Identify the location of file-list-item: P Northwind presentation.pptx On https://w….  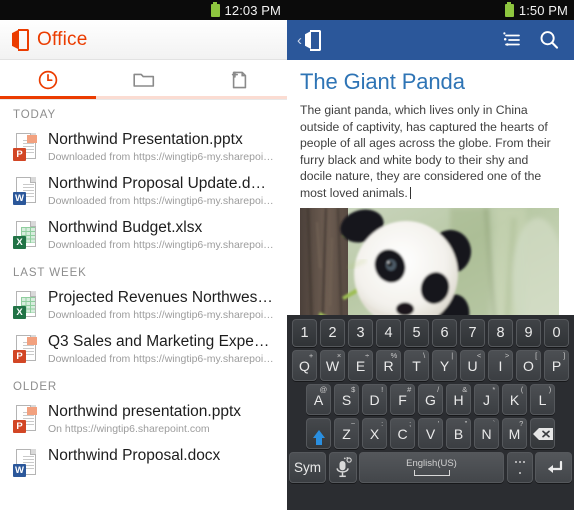
(143, 420).